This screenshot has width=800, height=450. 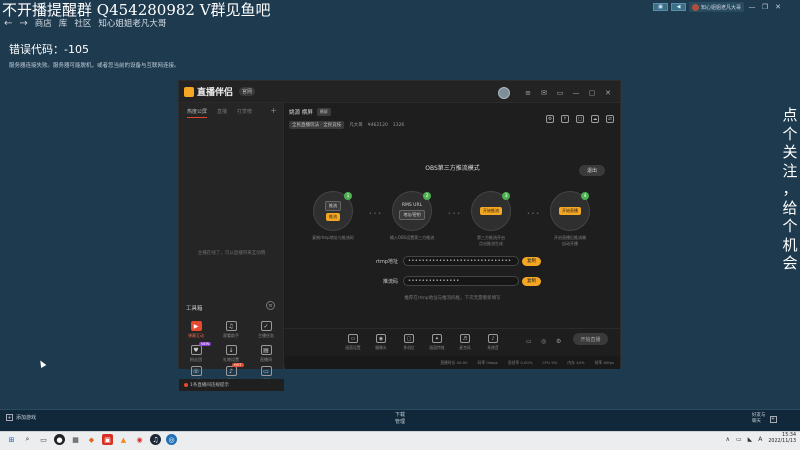 What do you see at coordinates (215, 93) in the screenshot?
I see `app-name: 直播伴侣` at bounding box center [215, 93].